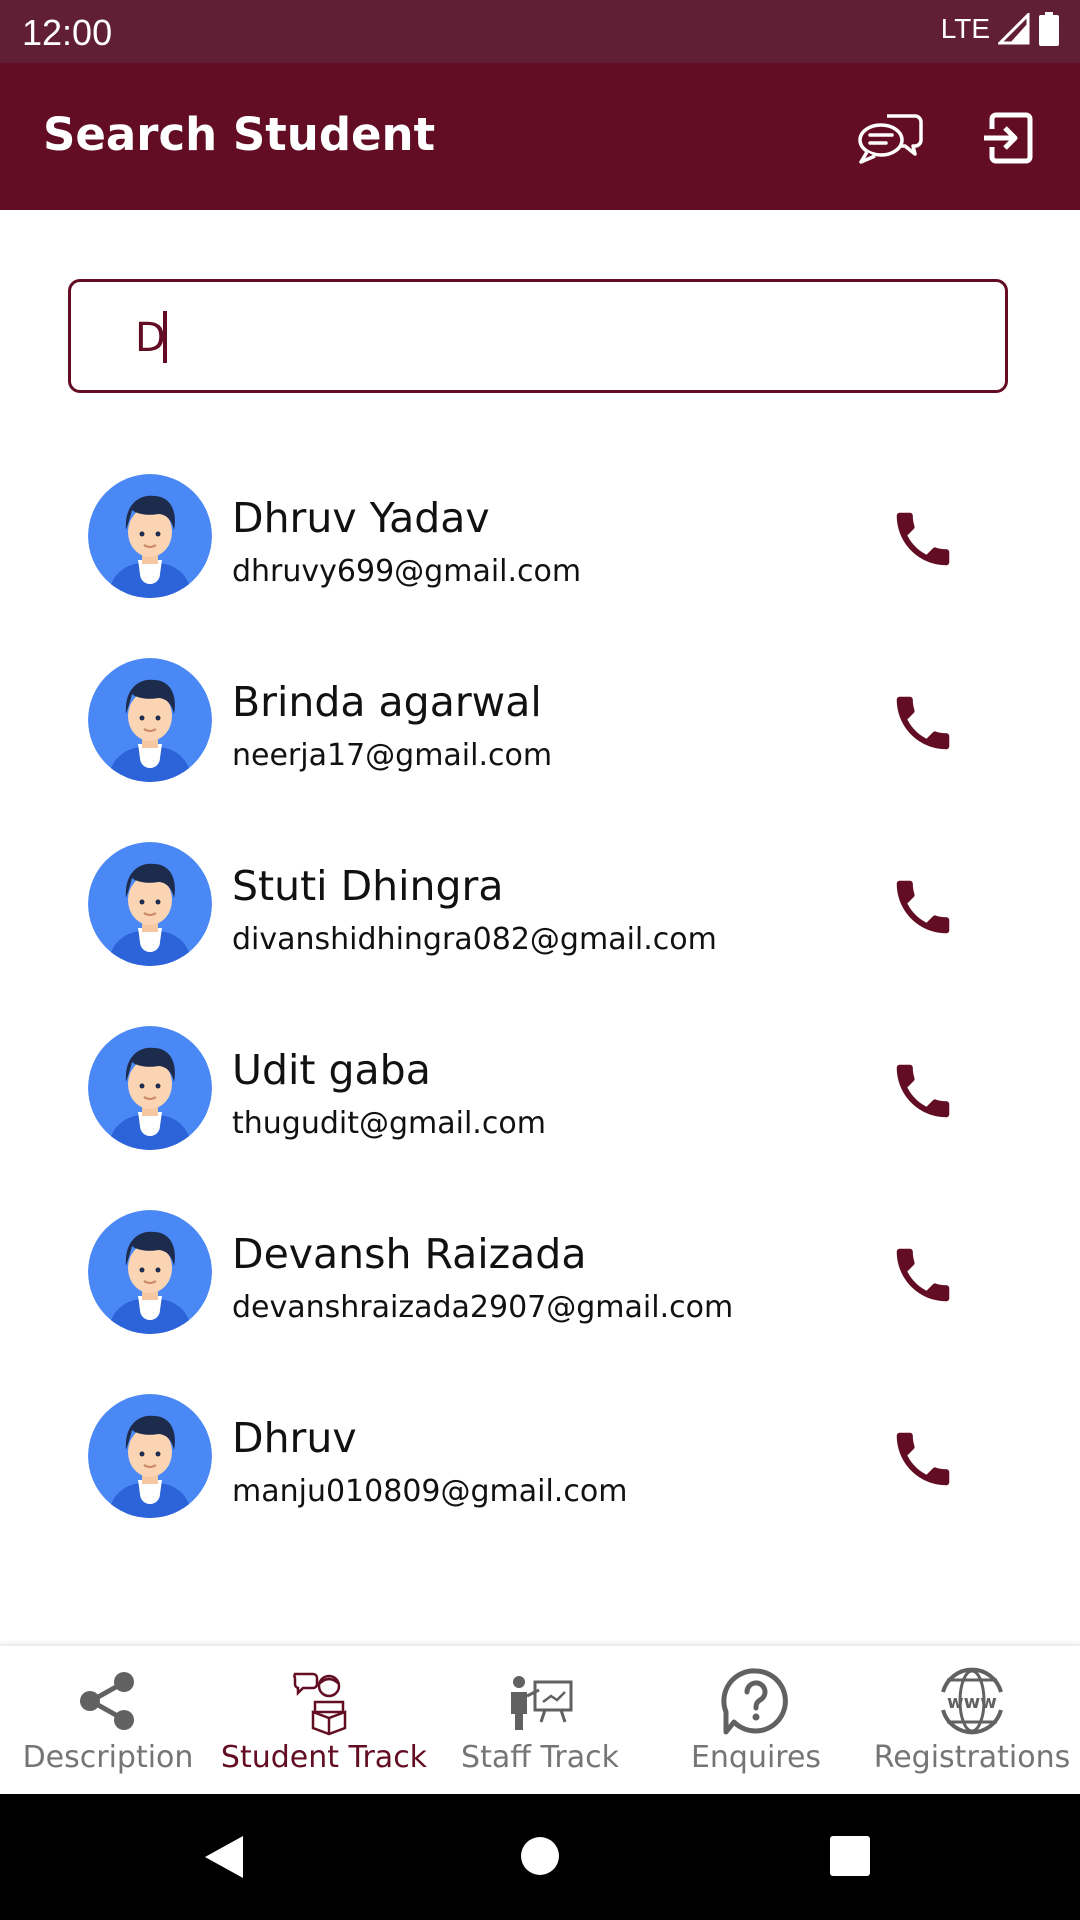  I want to click on list-item: Udit gaba thugudit@gmail.com, so click(540, 1112).